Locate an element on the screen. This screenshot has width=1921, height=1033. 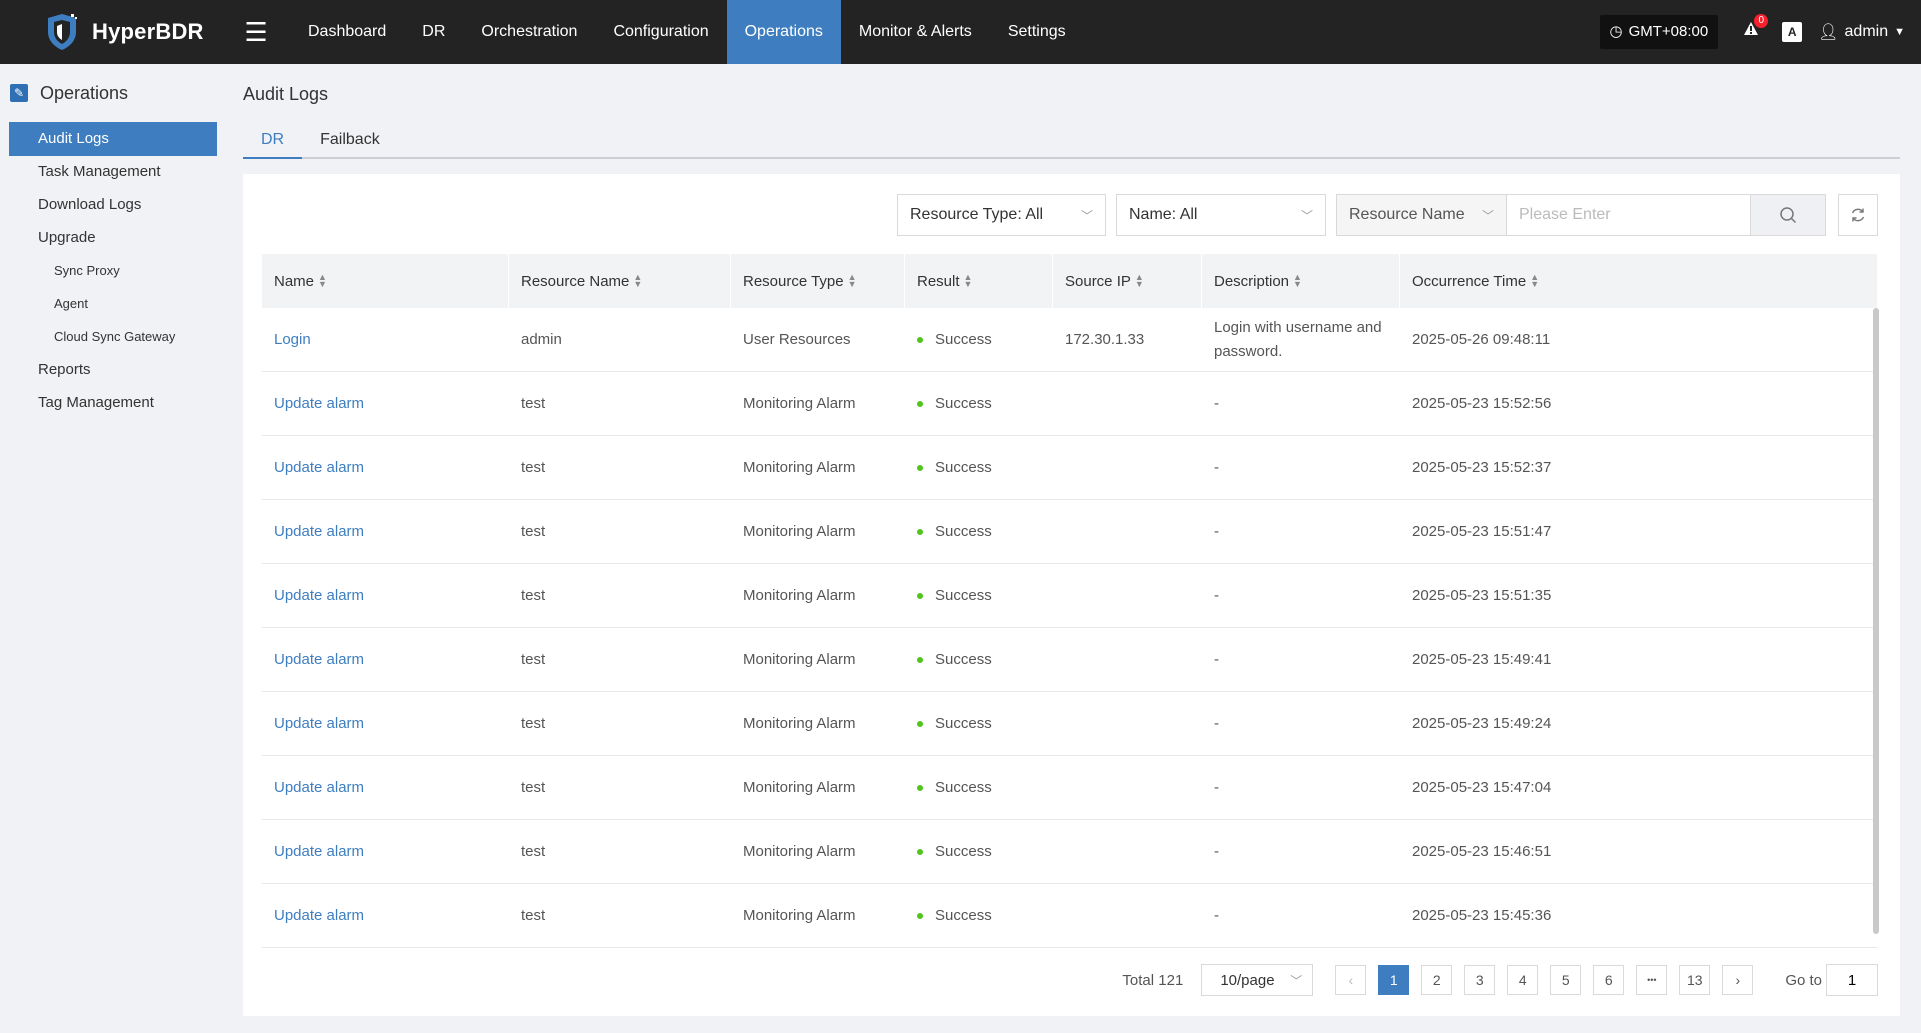
page-button-6: 6 is located at coordinates (1609, 980).